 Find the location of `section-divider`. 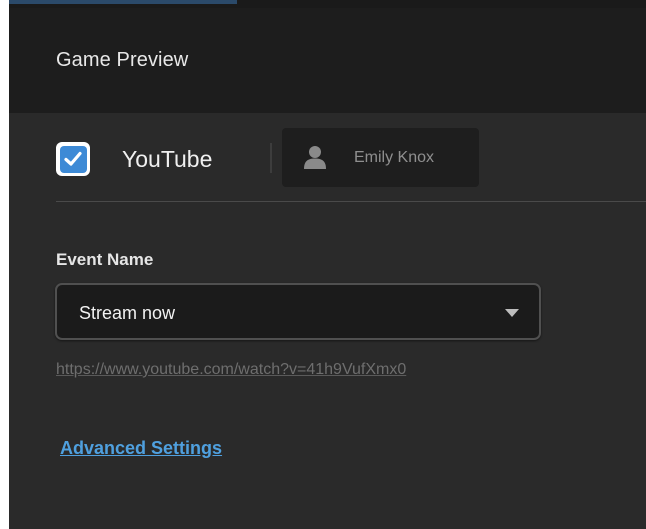

section-divider is located at coordinates (351, 201).